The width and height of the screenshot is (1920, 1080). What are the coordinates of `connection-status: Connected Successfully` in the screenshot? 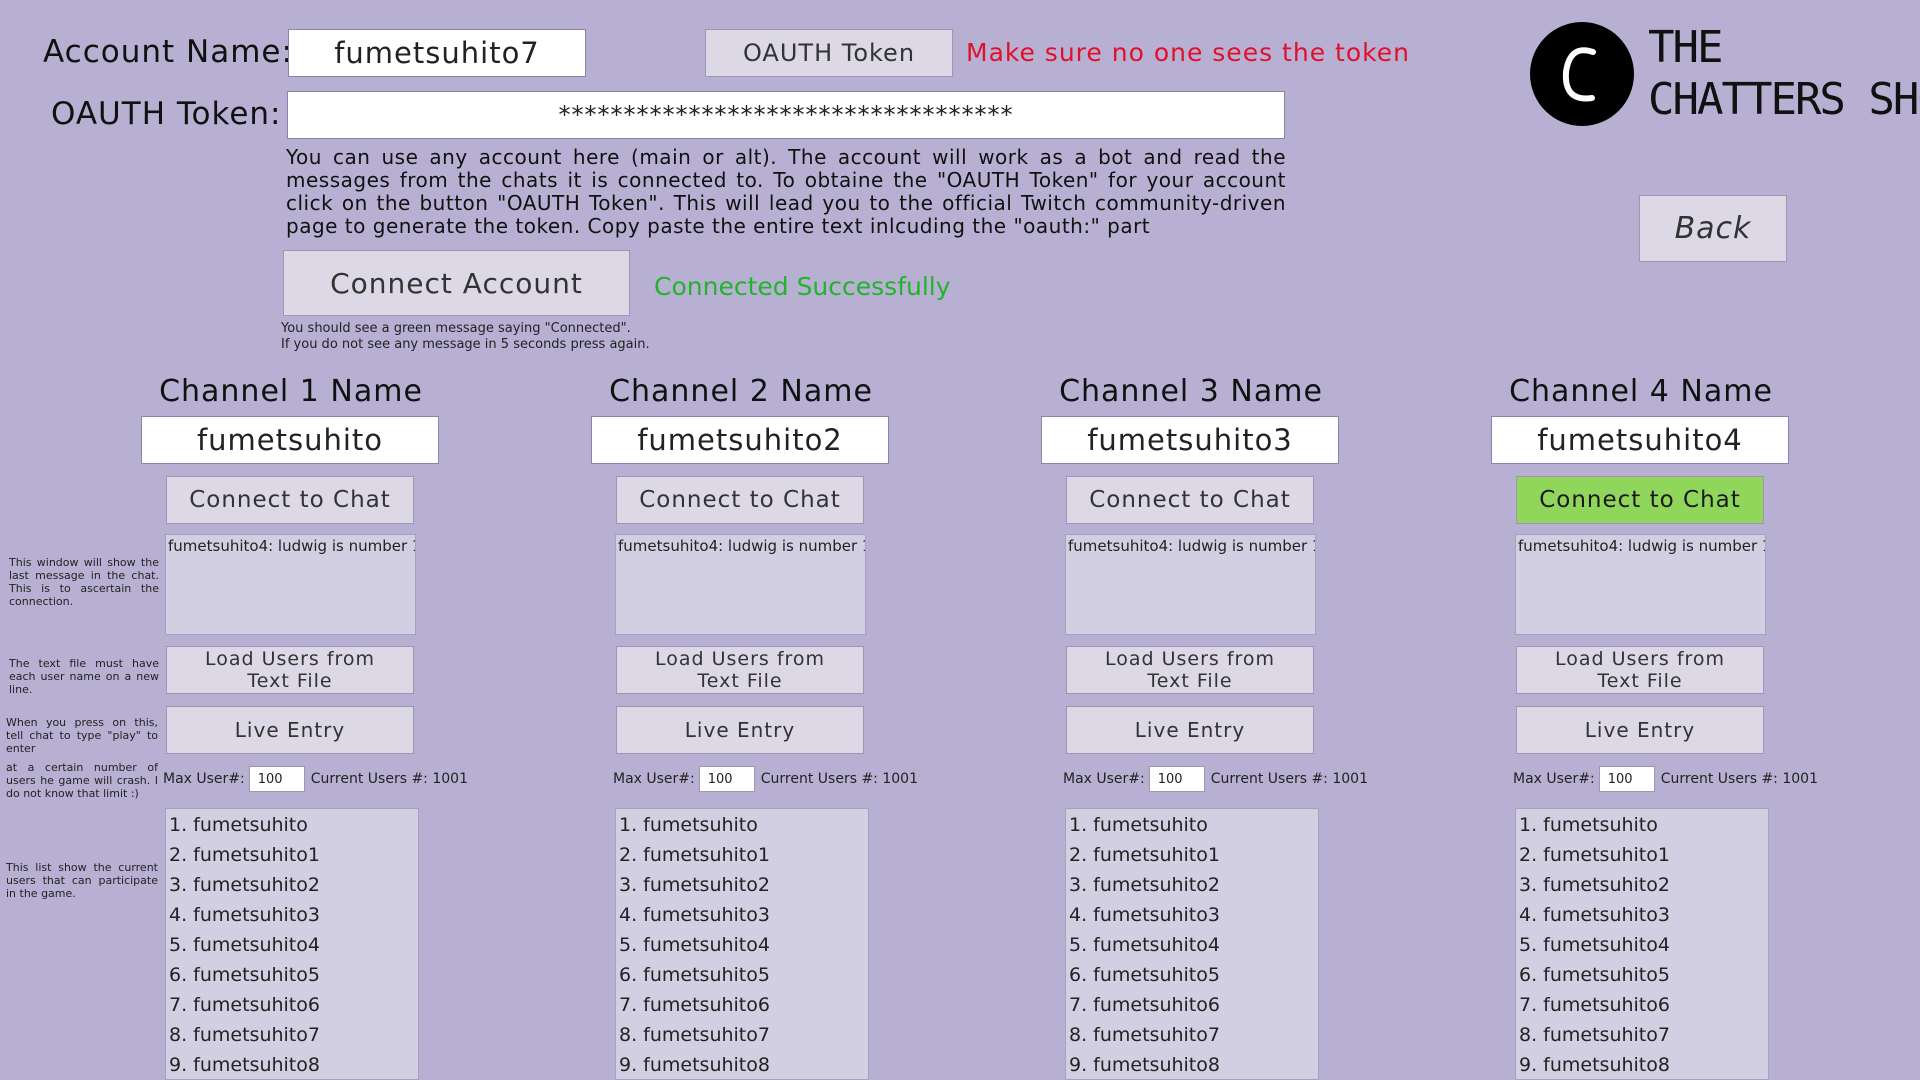 It's located at (802, 286).